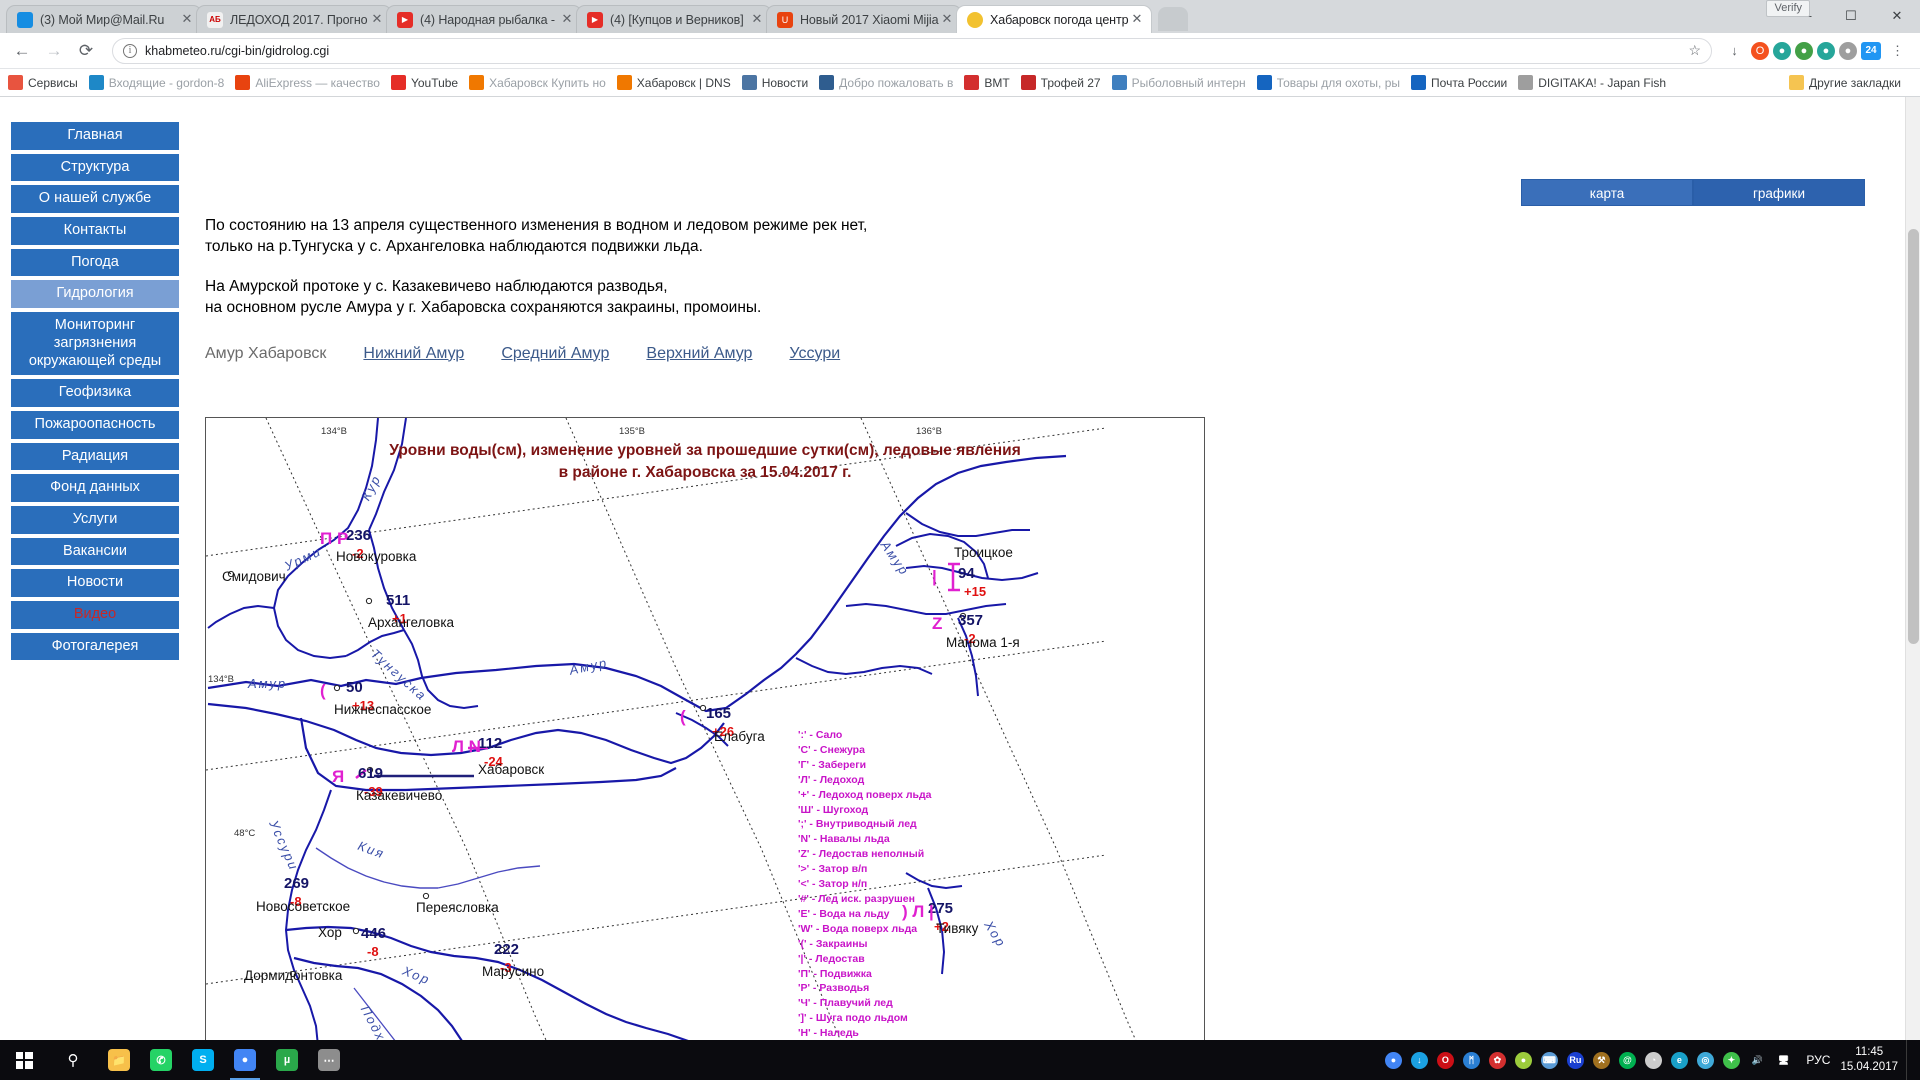 The image size is (1920, 1080). I want to click on bookmark-item: AliExpress — качество, so click(307, 82).